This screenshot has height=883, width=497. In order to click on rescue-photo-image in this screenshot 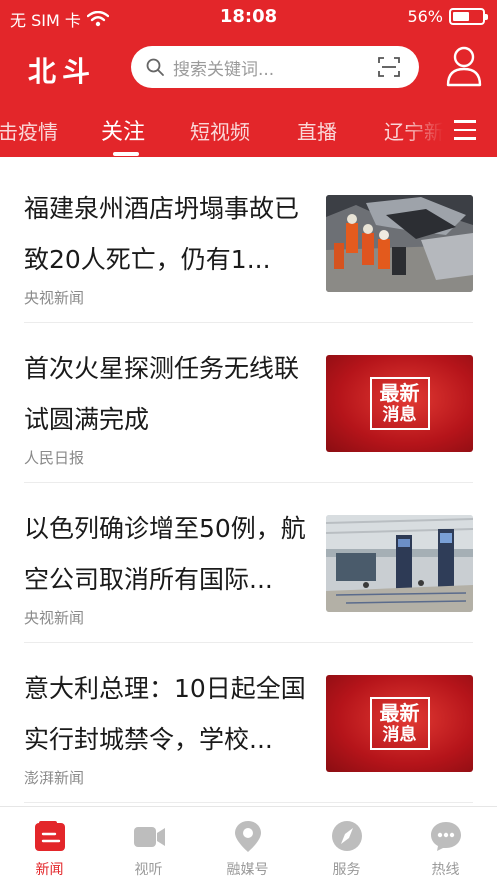, I will do `click(399, 243)`.